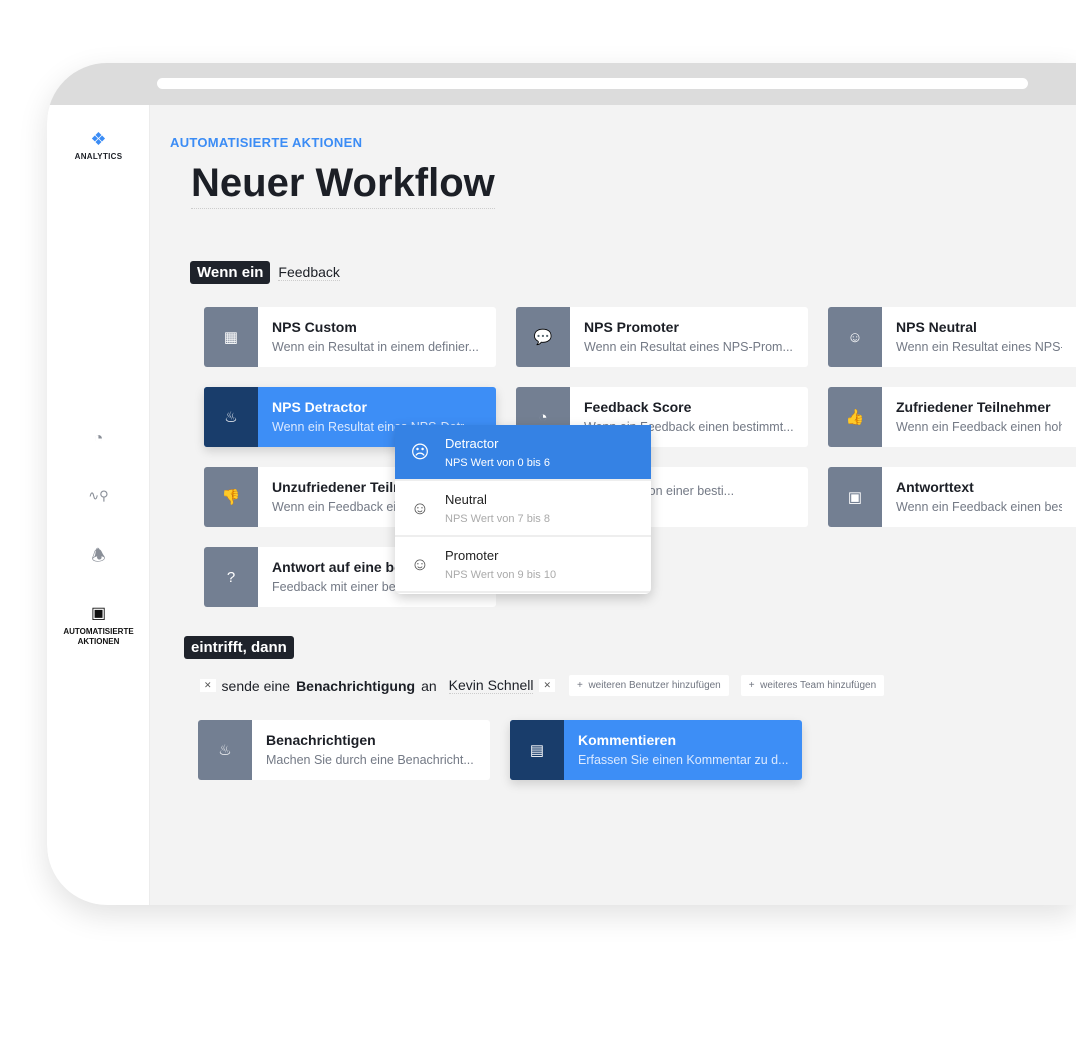 The width and height of the screenshot is (1076, 1047). Describe the element at coordinates (239, 647) in the screenshot. I see `action-tag: eintrifft, dann` at that location.